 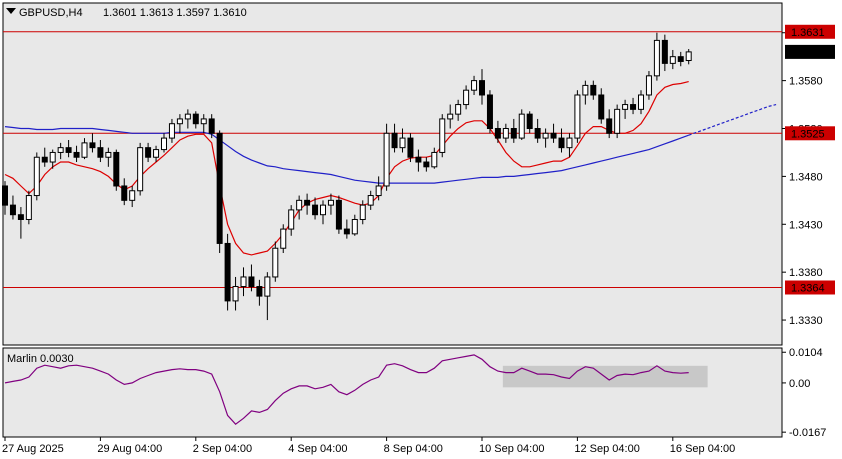 I want to click on time-tick-label: 8 Sep 04:00, so click(x=413, y=449).